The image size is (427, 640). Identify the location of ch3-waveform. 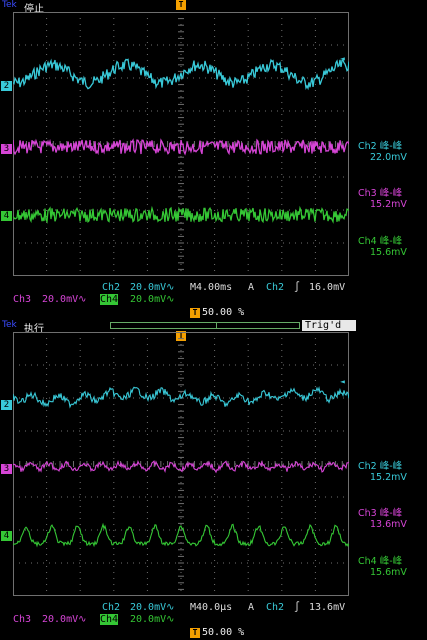
(181, 147).